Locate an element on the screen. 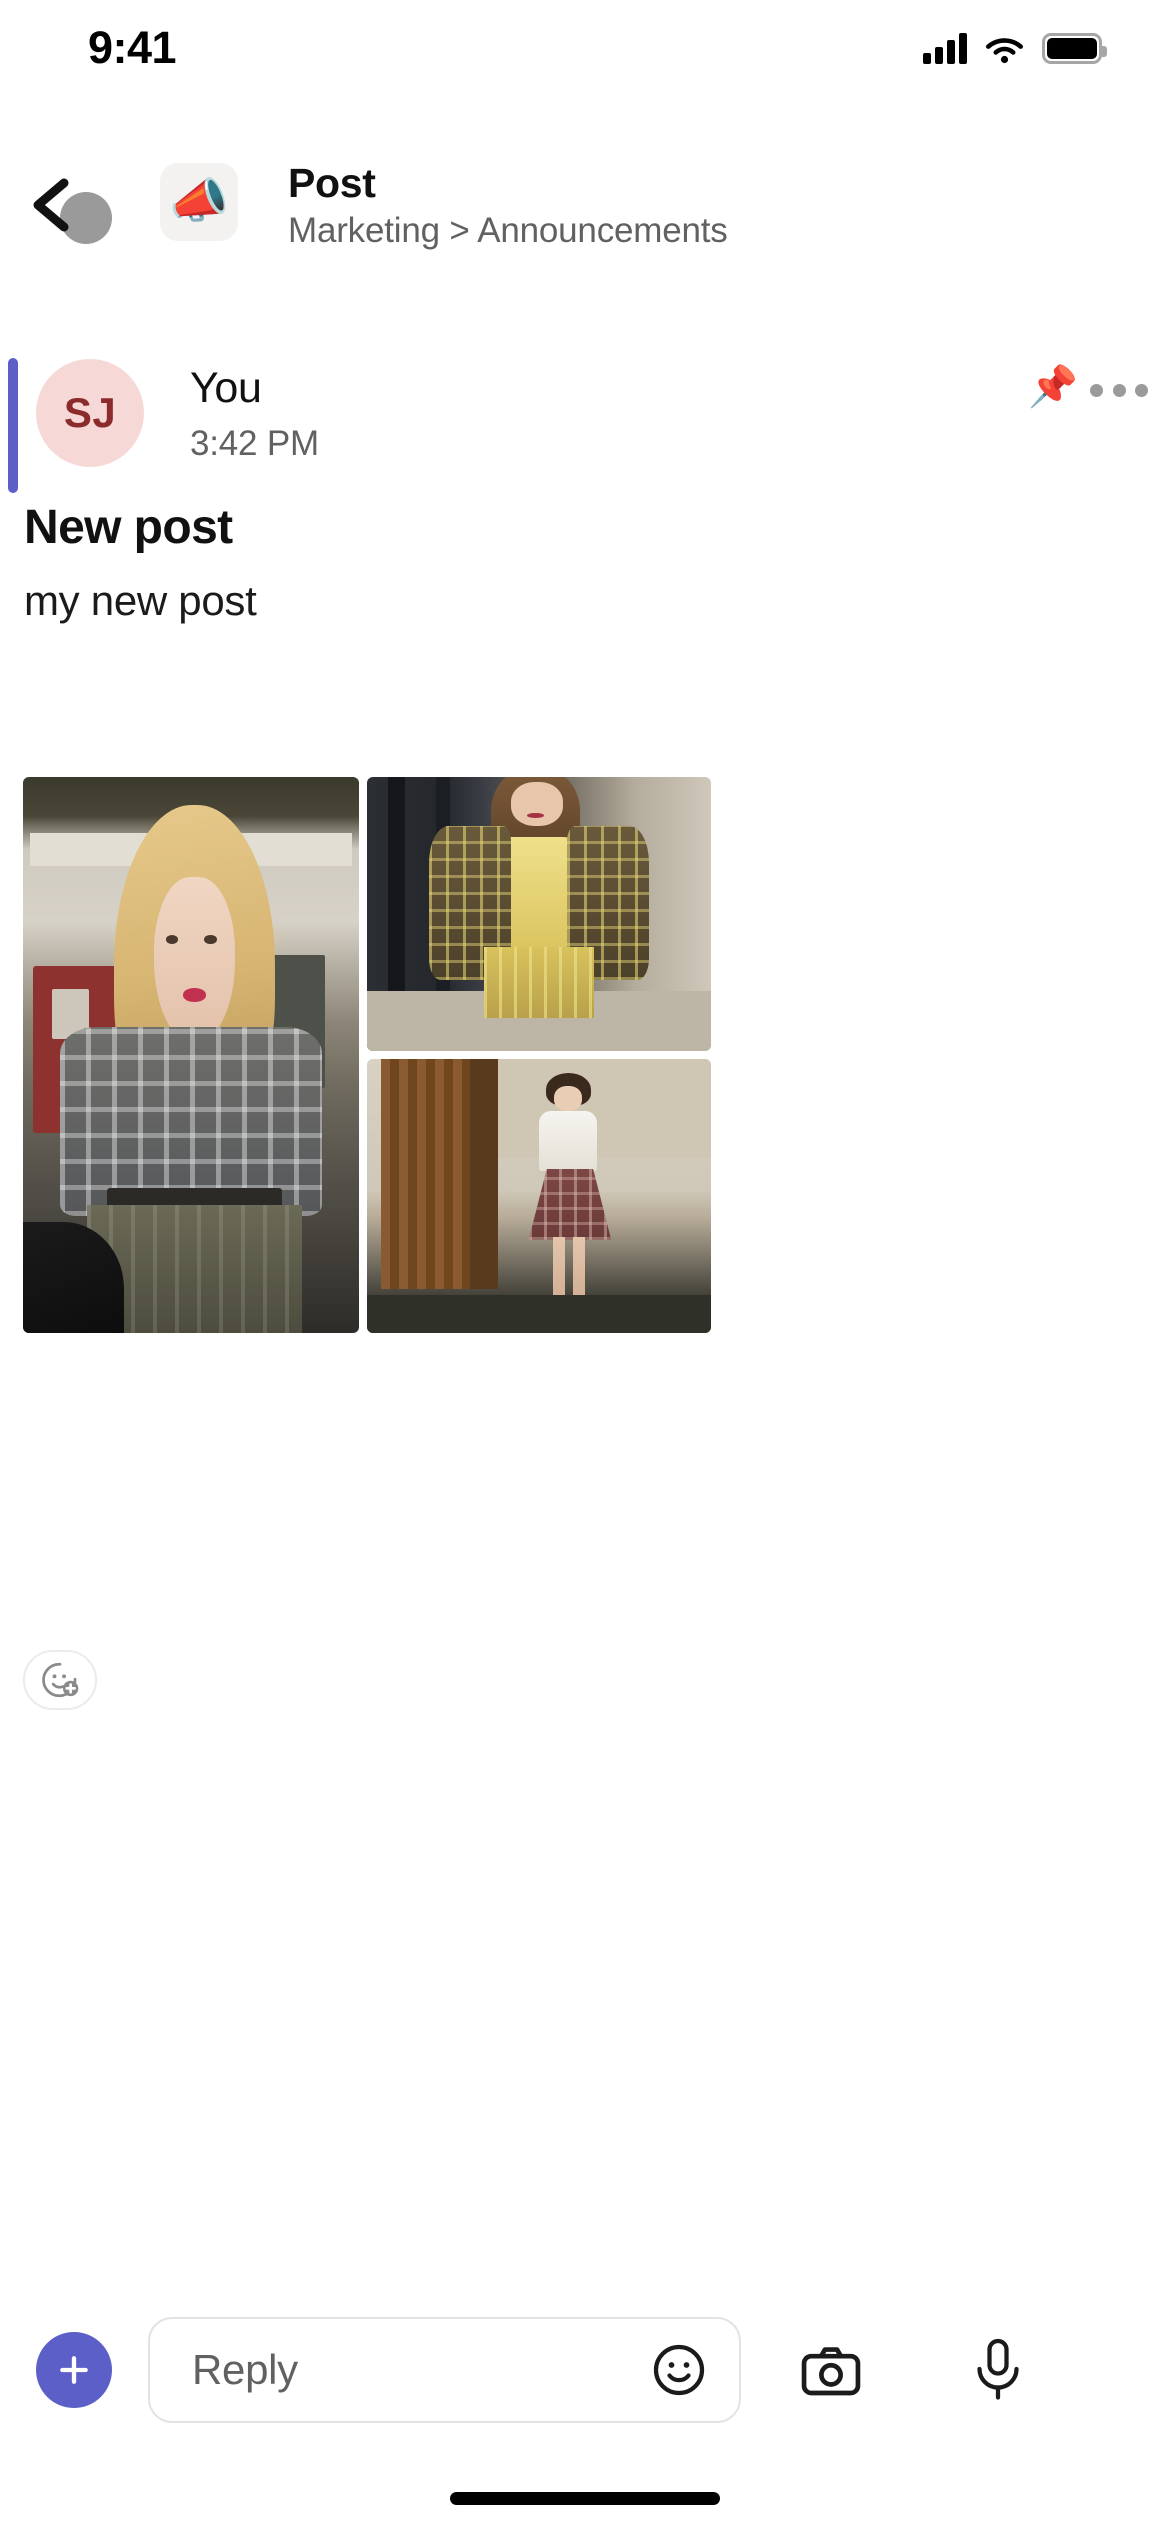 This screenshot has height=2532, width=1170. post-title: New post is located at coordinates (128, 527).